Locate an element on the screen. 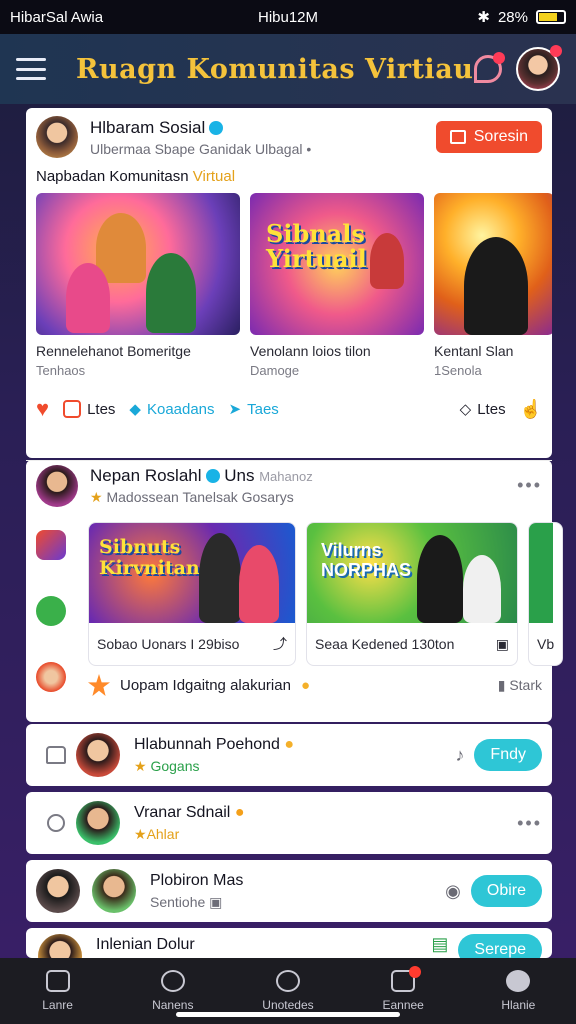 The height and width of the screenshot is (1024, 576). app-title: Ruagn Komunitas Virtiau is located at coordinates (275, 69).